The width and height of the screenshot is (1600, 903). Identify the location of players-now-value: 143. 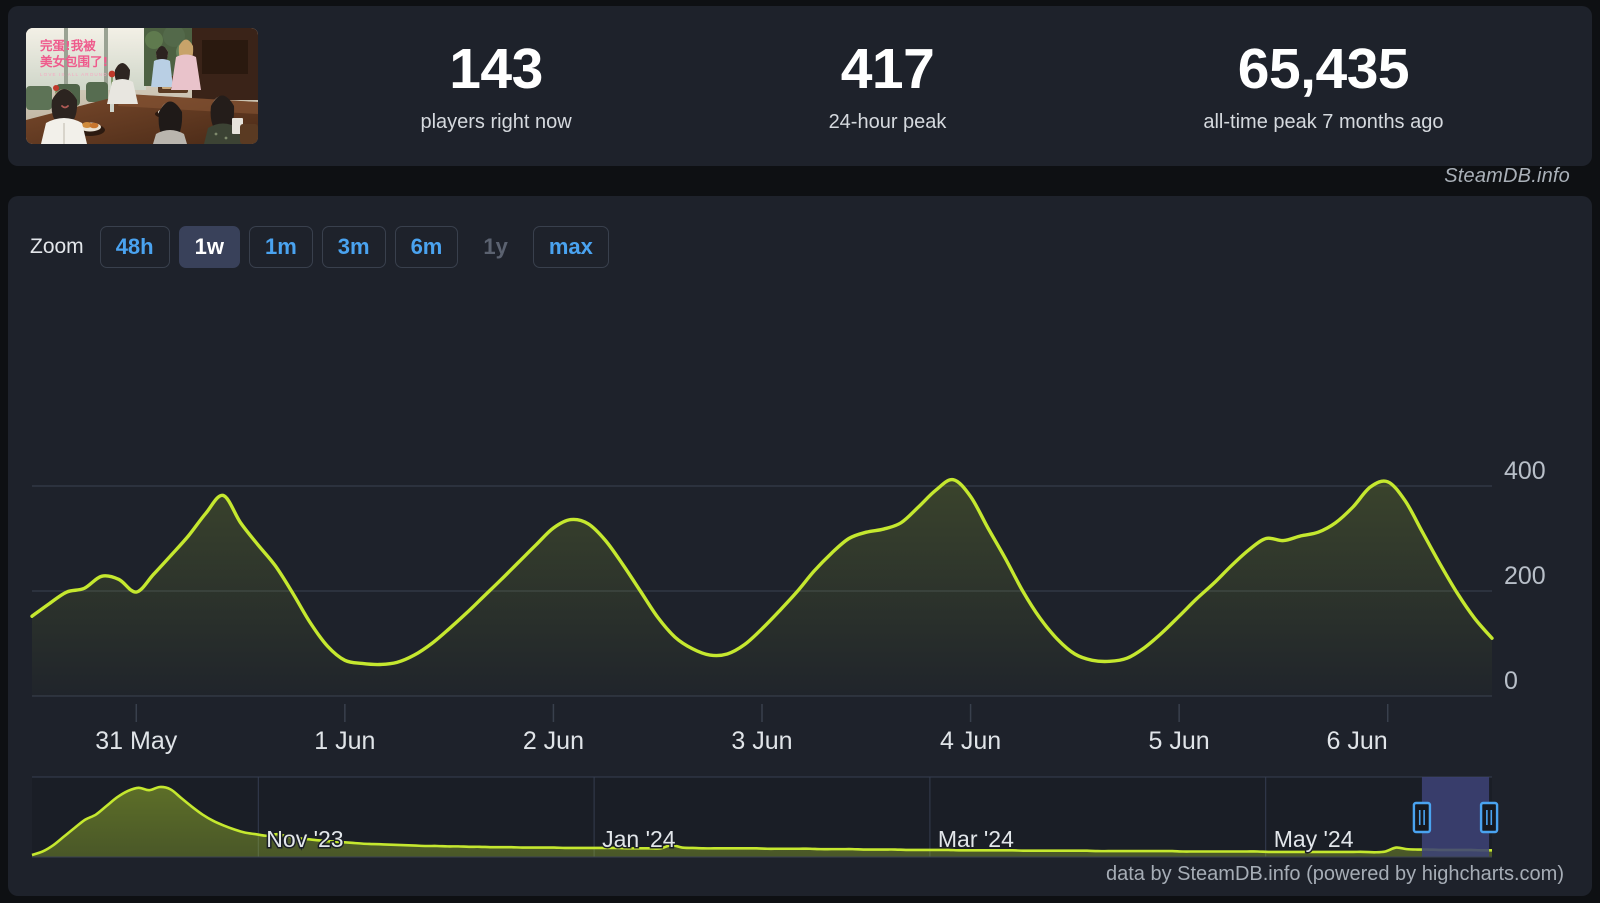
(496, 68).